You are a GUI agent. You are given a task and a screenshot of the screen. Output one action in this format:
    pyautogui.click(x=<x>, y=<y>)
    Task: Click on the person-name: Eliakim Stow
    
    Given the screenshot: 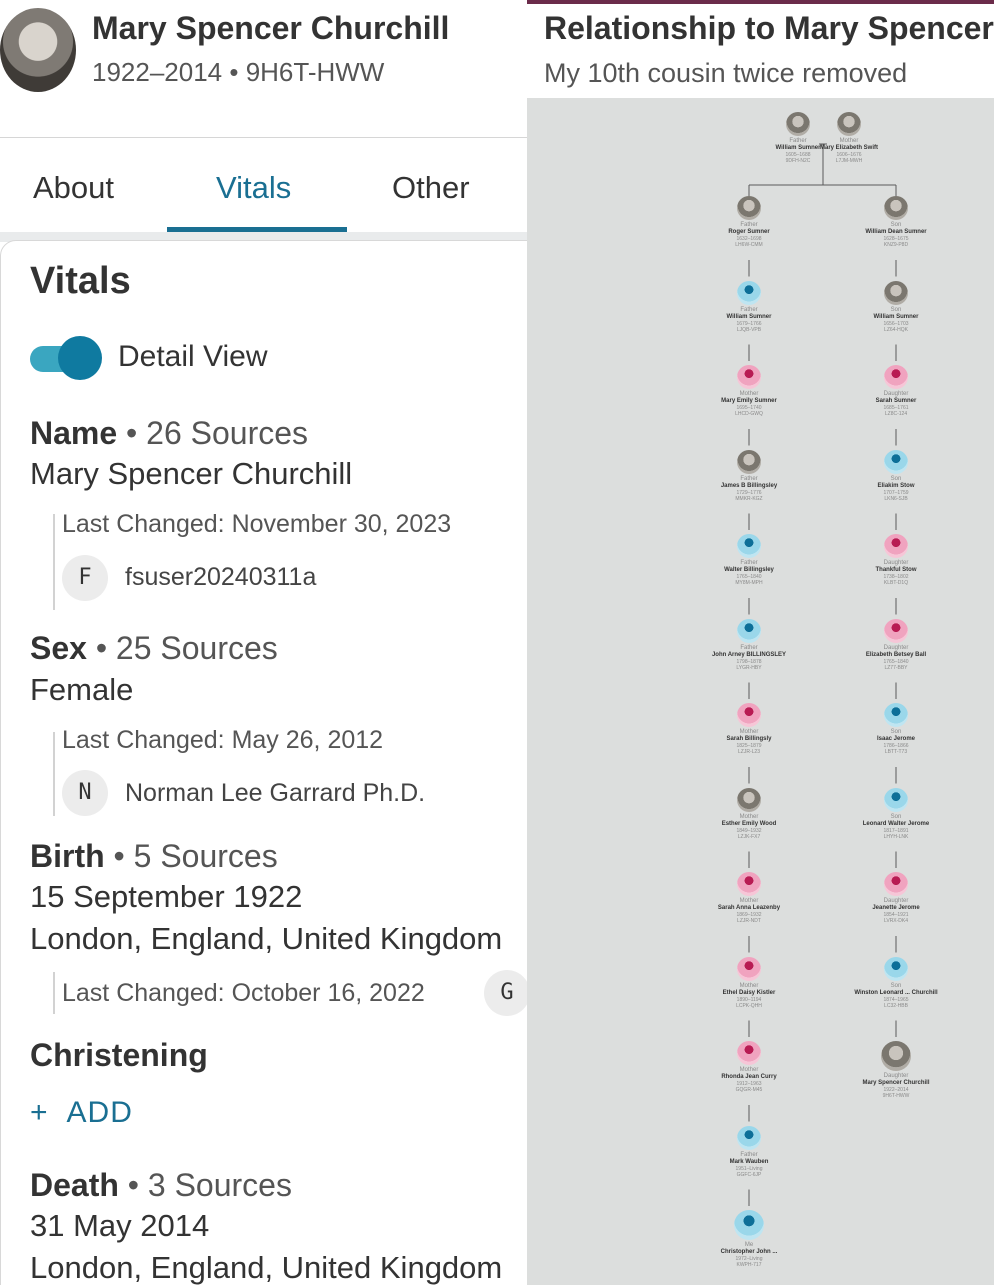 What is the action you would take?
    pyautogui.click(x=896, y=485)
    